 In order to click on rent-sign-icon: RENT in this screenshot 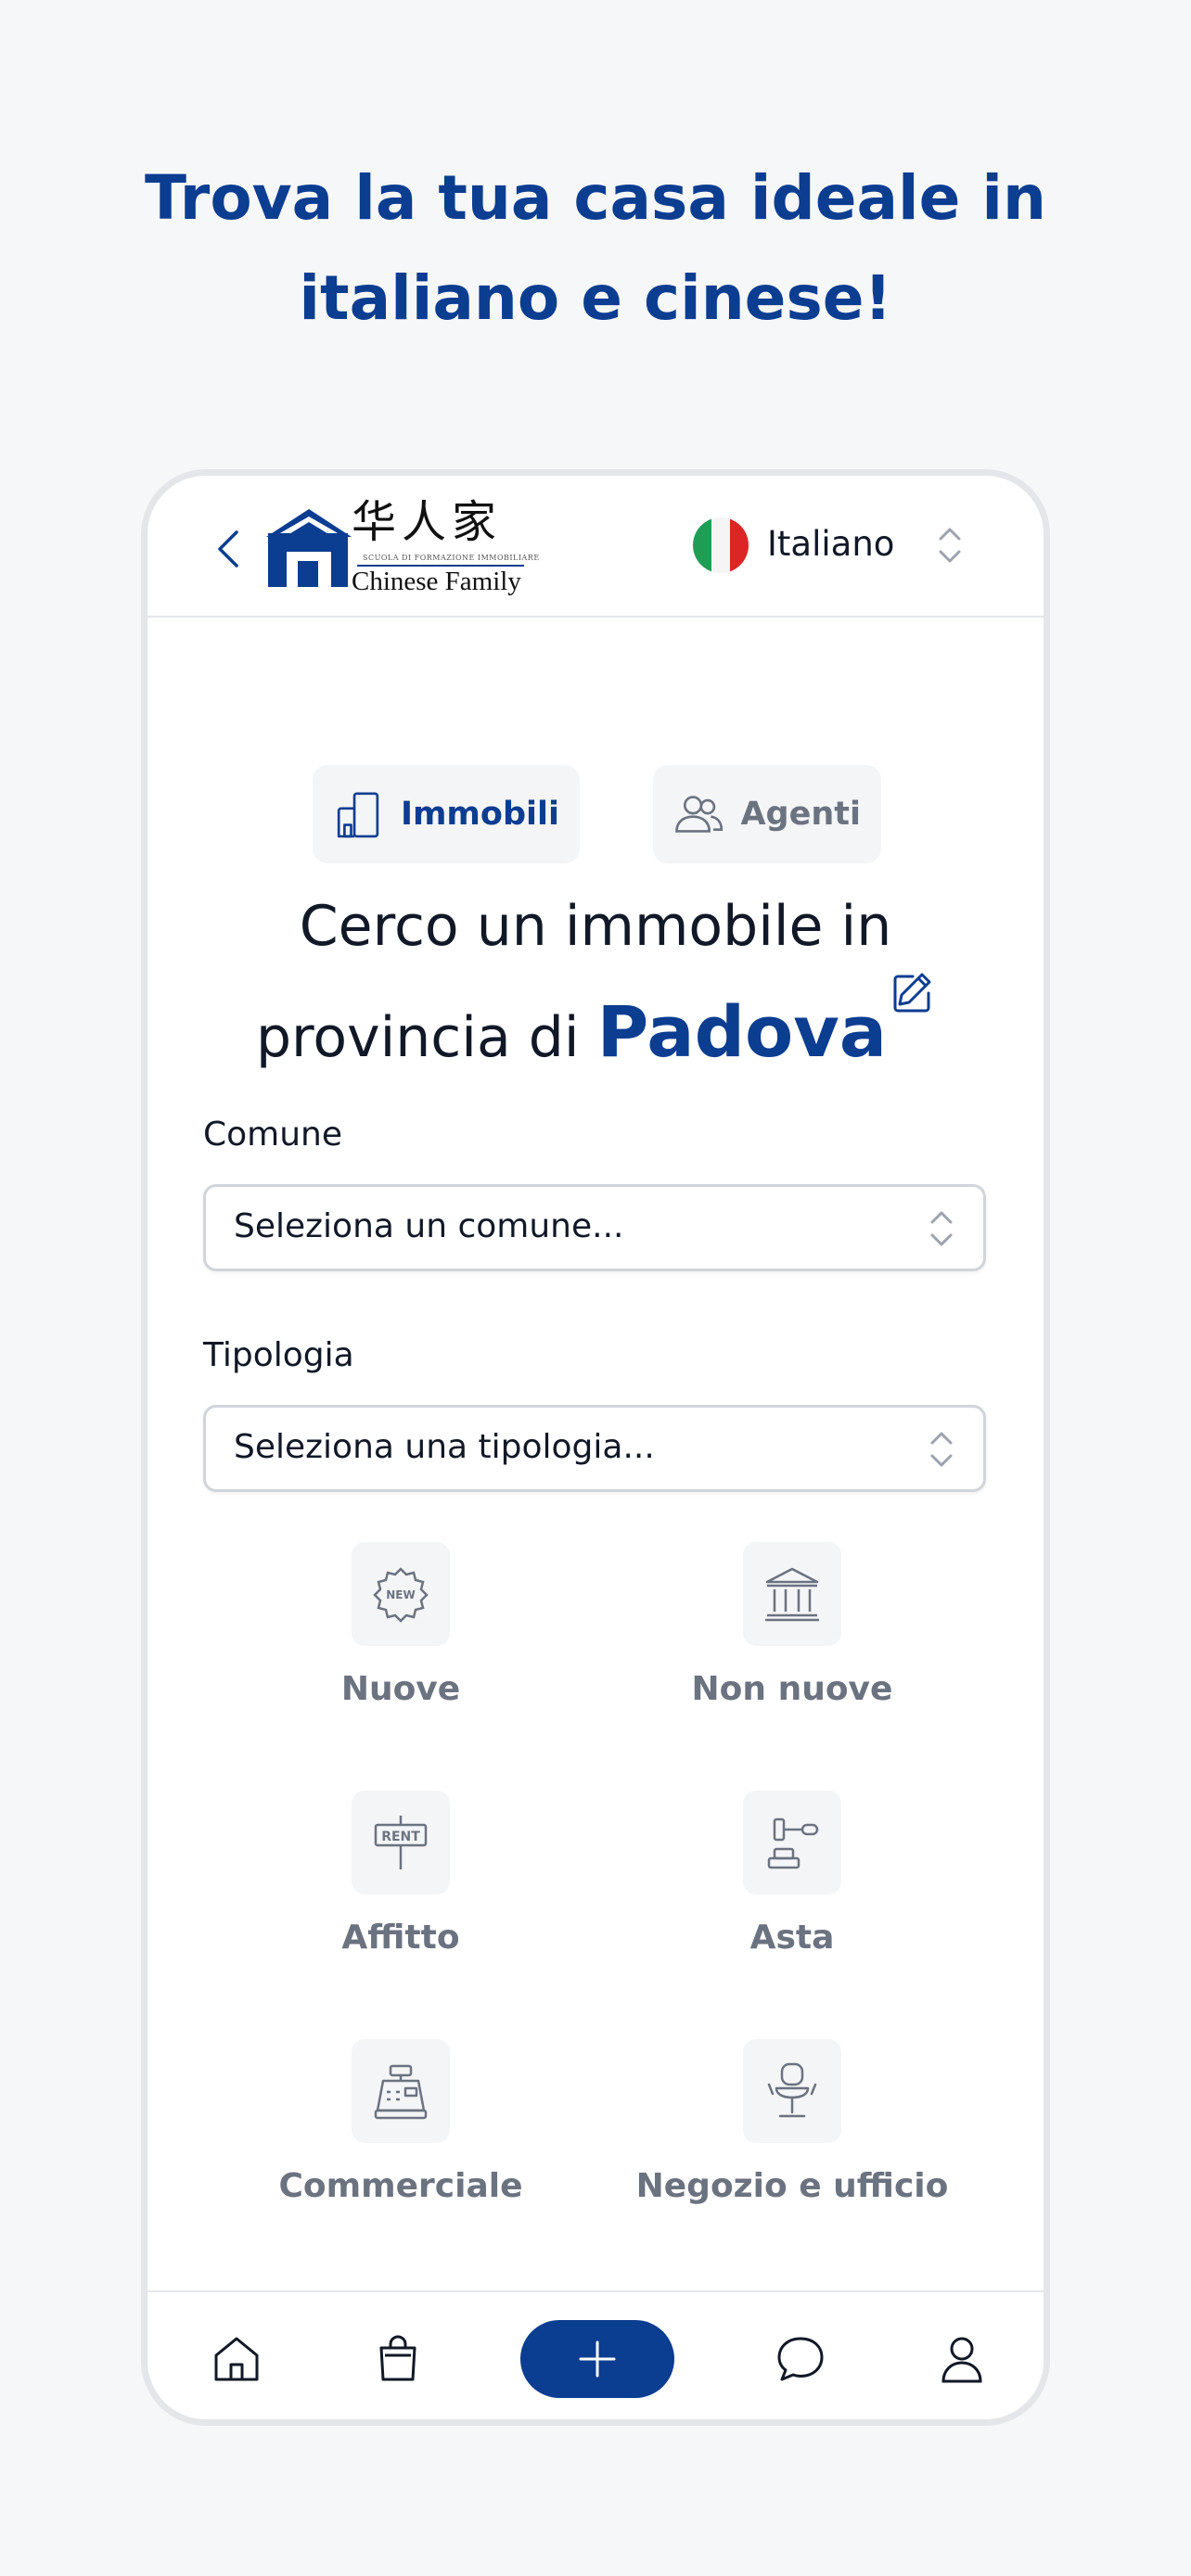, I will do `click(401, 1842)`.